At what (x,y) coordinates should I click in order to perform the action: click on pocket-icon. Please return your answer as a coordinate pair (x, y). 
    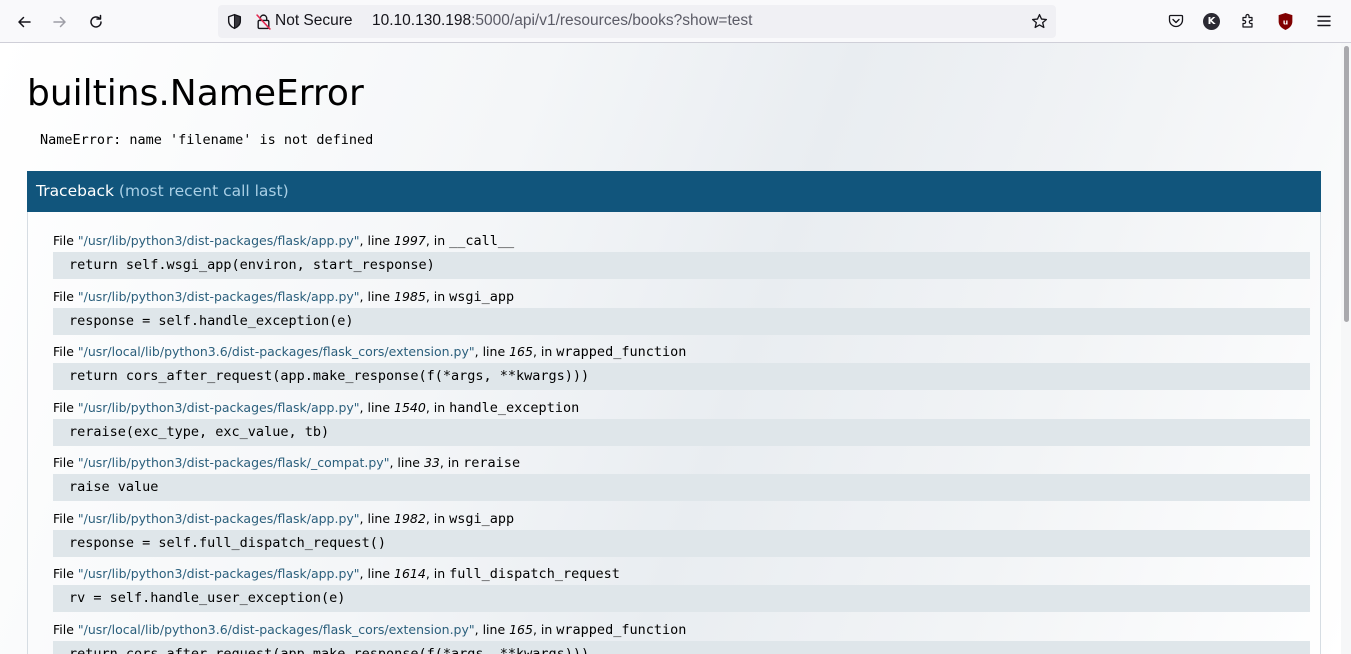
    Looking at the image, I should click on (1176, 21).